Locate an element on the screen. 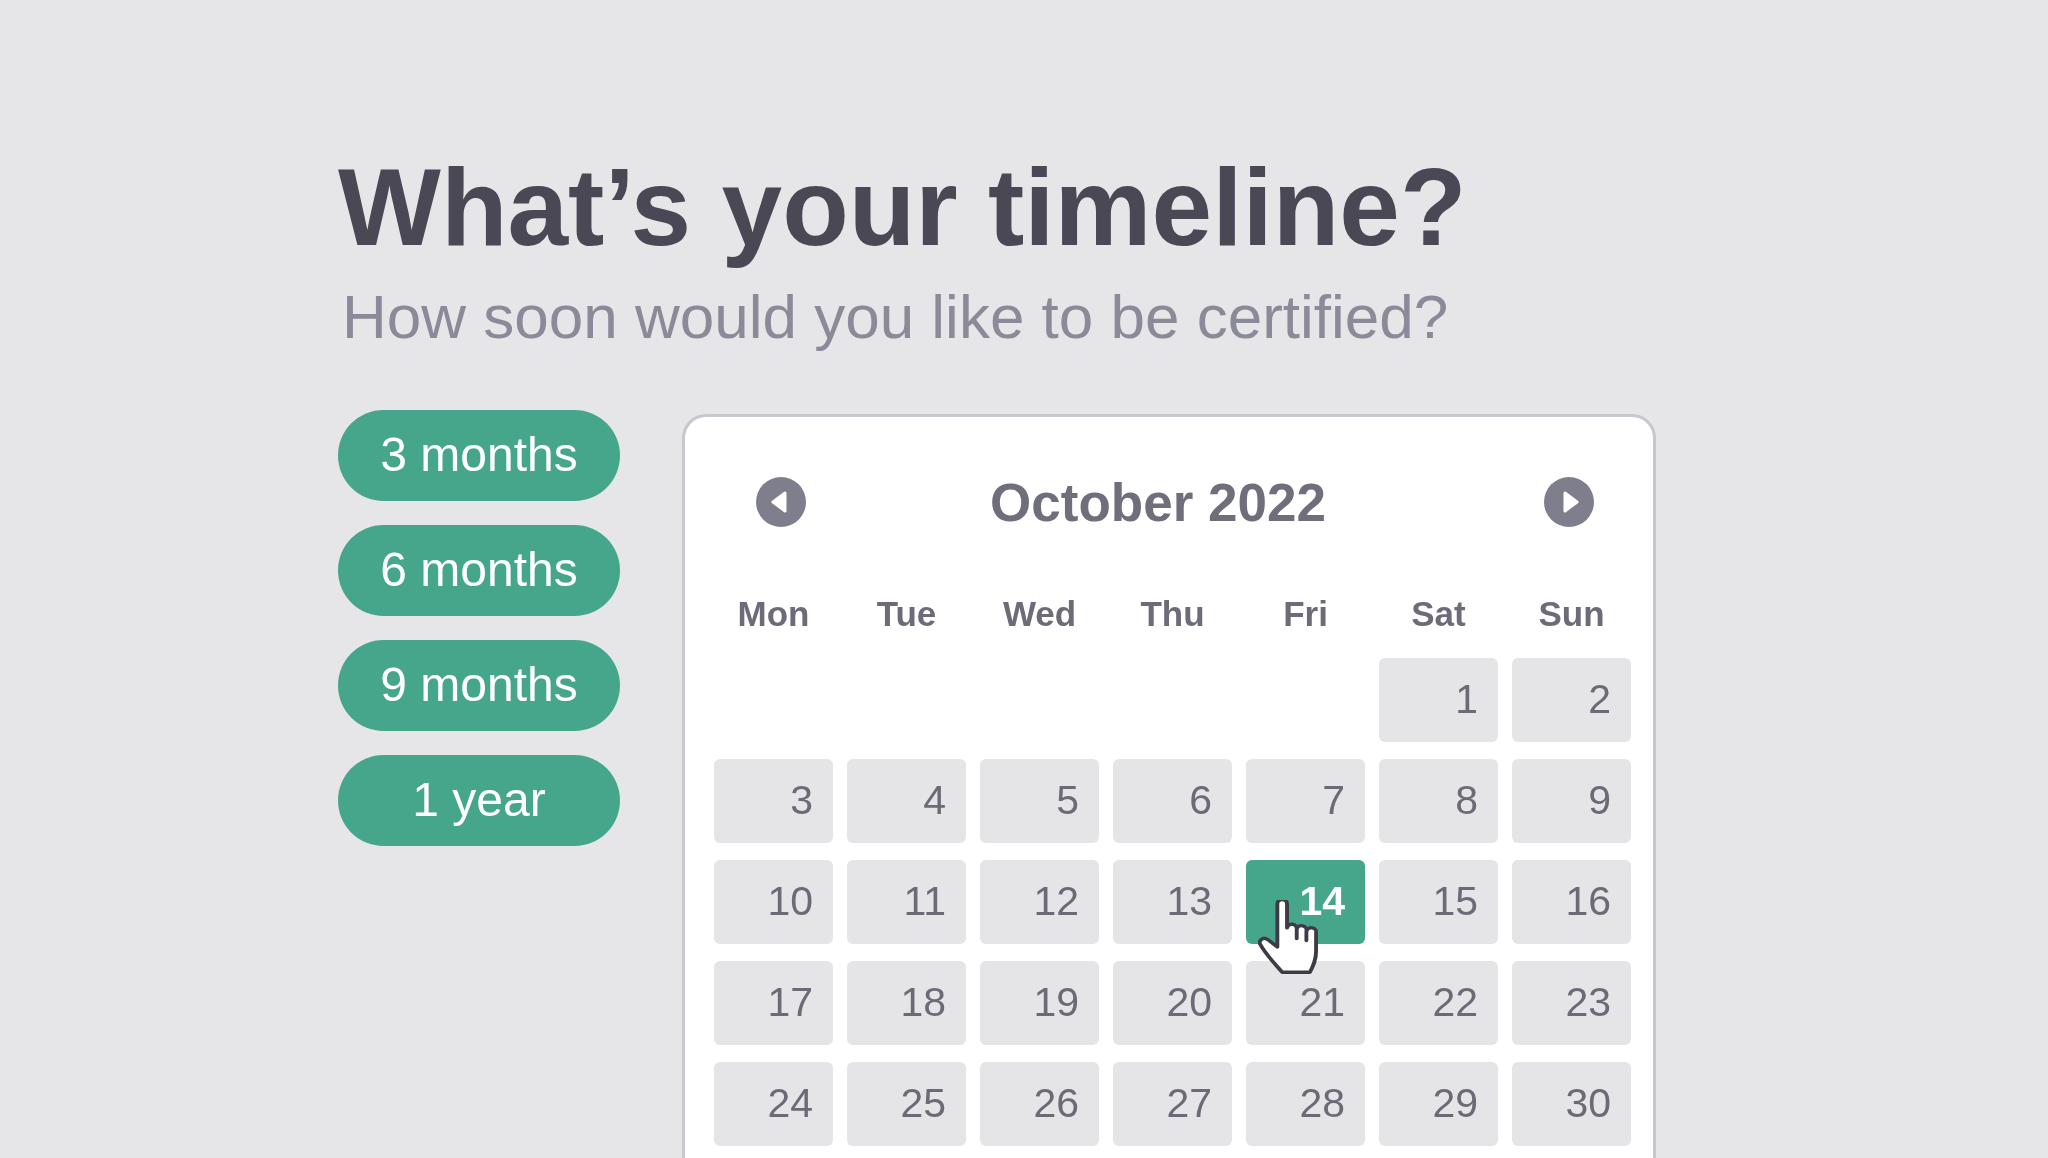 This screenshot has height=1158, width=2048. calendar-day: 28 is located at coordinates (1305, 1103).